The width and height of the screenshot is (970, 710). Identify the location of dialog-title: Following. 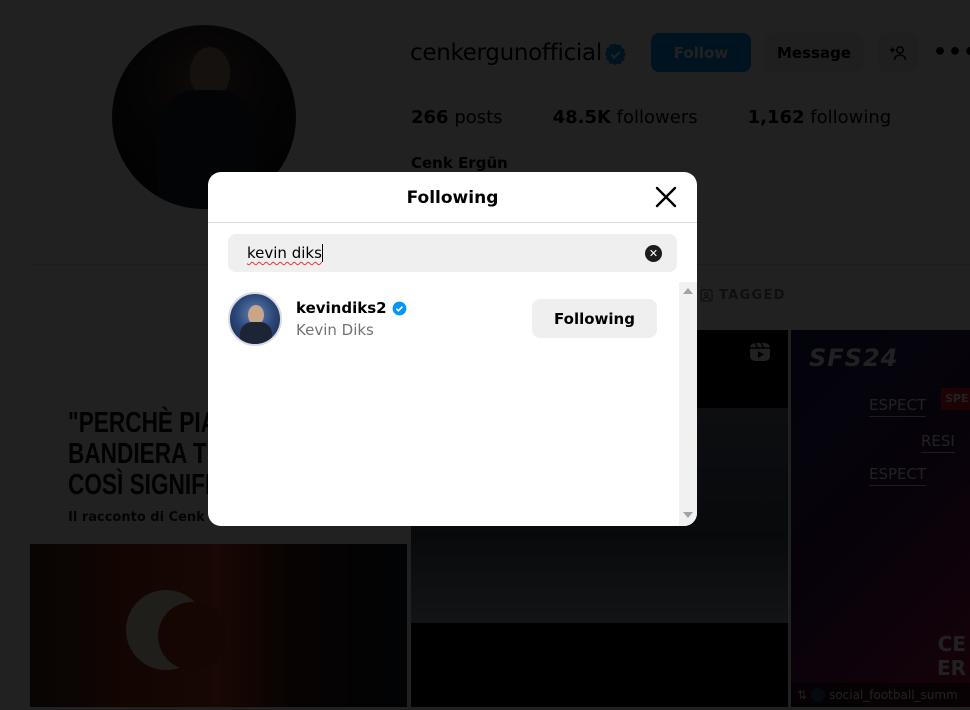
(452, 198).